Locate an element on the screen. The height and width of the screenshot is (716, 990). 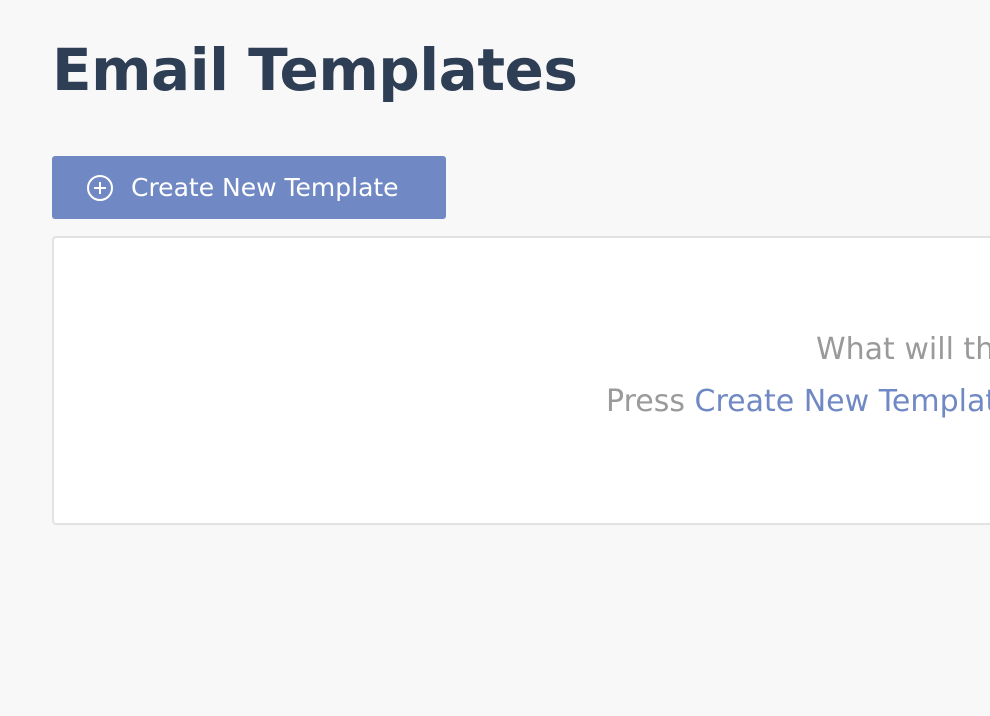
empty-state-instruction: Press Create New Templat is located at coordinates (798, 402).